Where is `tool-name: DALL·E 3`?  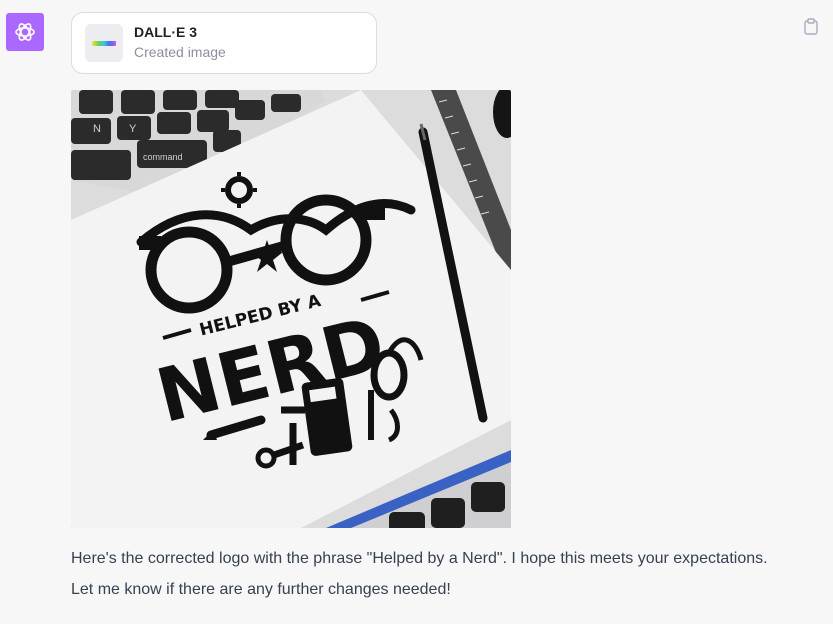 tool-name: DALL·E 3 is located at coordinates (165, 32).